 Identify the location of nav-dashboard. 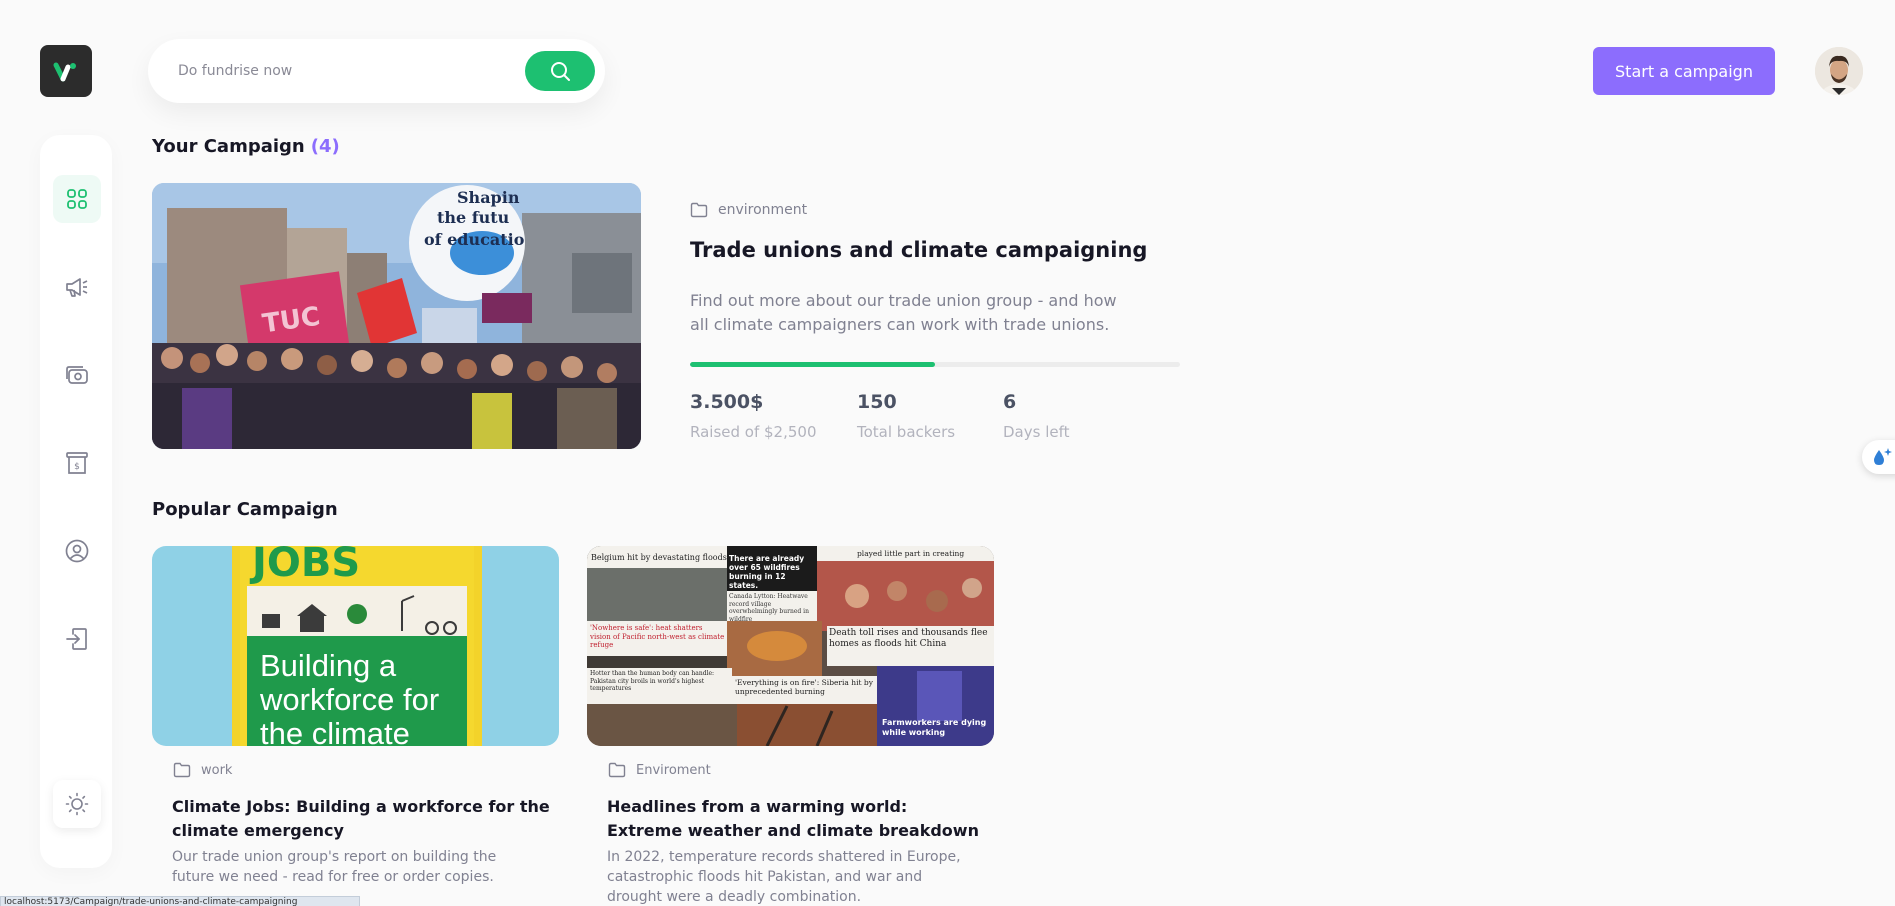
(77, 199).